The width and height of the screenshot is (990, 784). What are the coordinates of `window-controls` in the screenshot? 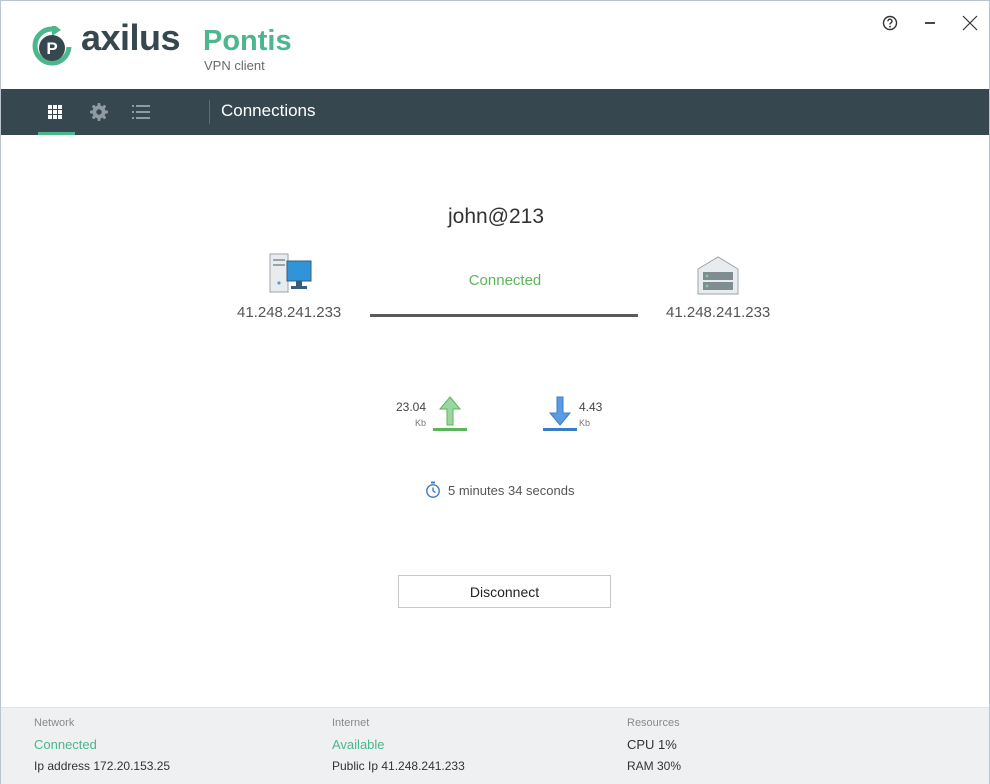 It's located at (930, 23).